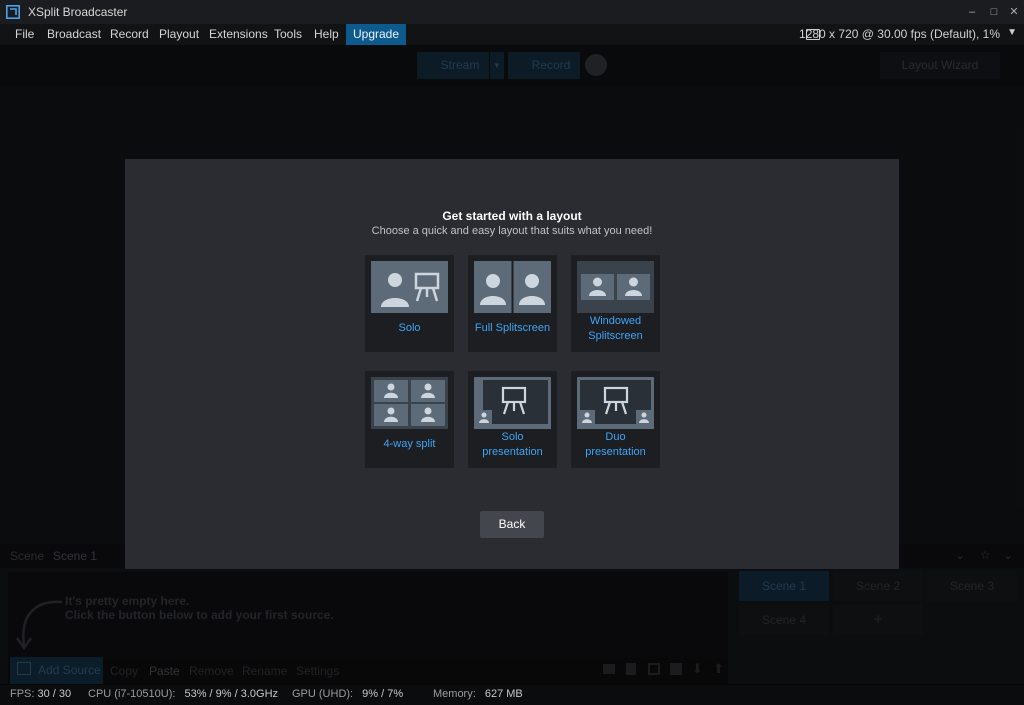  I want to click on window-title: XSplit Broadcaster, so click(78, 12).